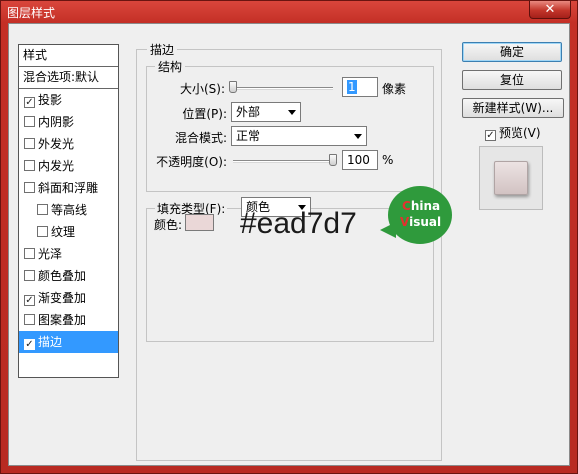 The image size is (578, 474). Describe the element at coordinates (248, 112) in the screenshot. I see `position-value: 外部` at that location.